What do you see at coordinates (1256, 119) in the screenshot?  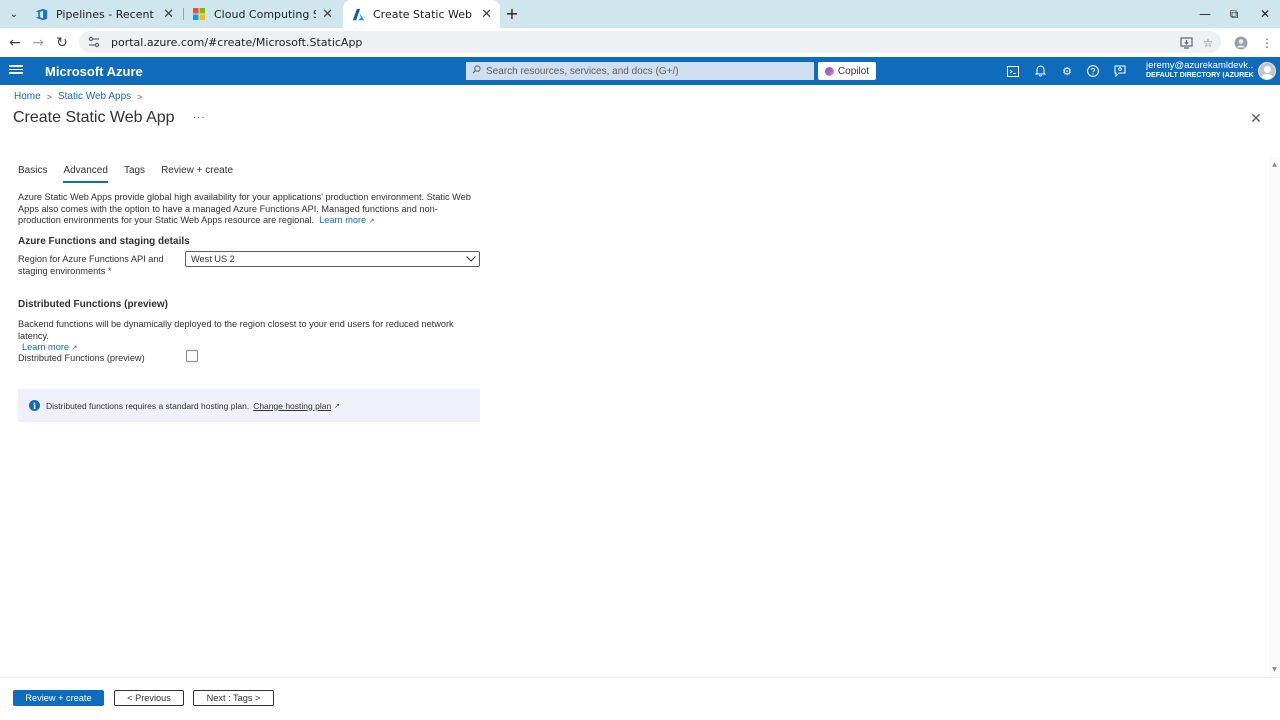 I see `close-blade-icon: ✕` at bounding box center [1256, 119].